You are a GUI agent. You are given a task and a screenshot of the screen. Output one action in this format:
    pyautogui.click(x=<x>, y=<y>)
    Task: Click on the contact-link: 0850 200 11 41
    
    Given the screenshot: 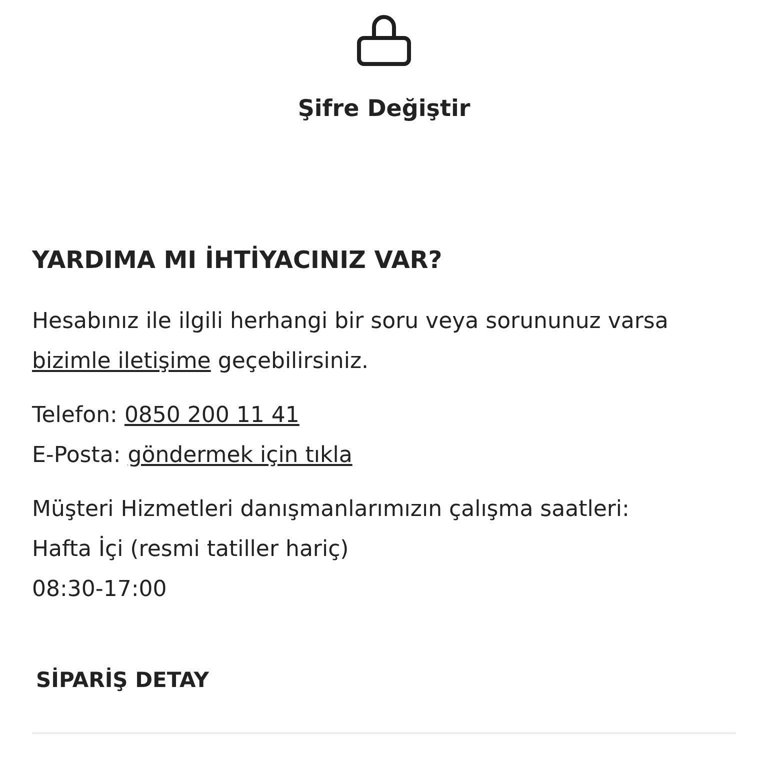 What is the action you would take?
    pyautogui.click(x=212, y=415)
    